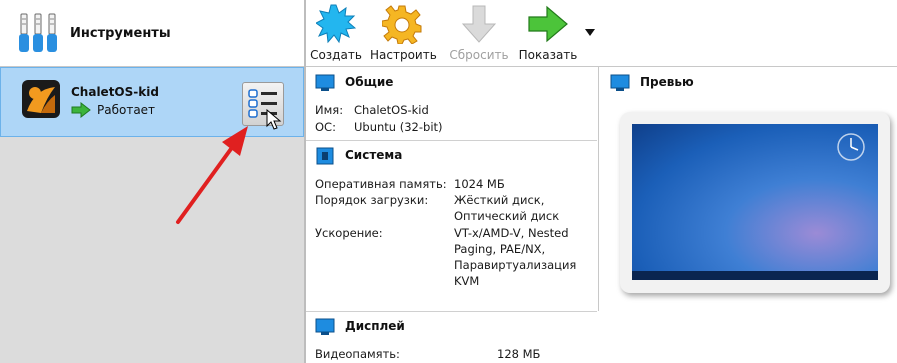 This screenshot has width=897, height=363. I want to click on video-memory-label: Видеопамять:, so click(357, 354).